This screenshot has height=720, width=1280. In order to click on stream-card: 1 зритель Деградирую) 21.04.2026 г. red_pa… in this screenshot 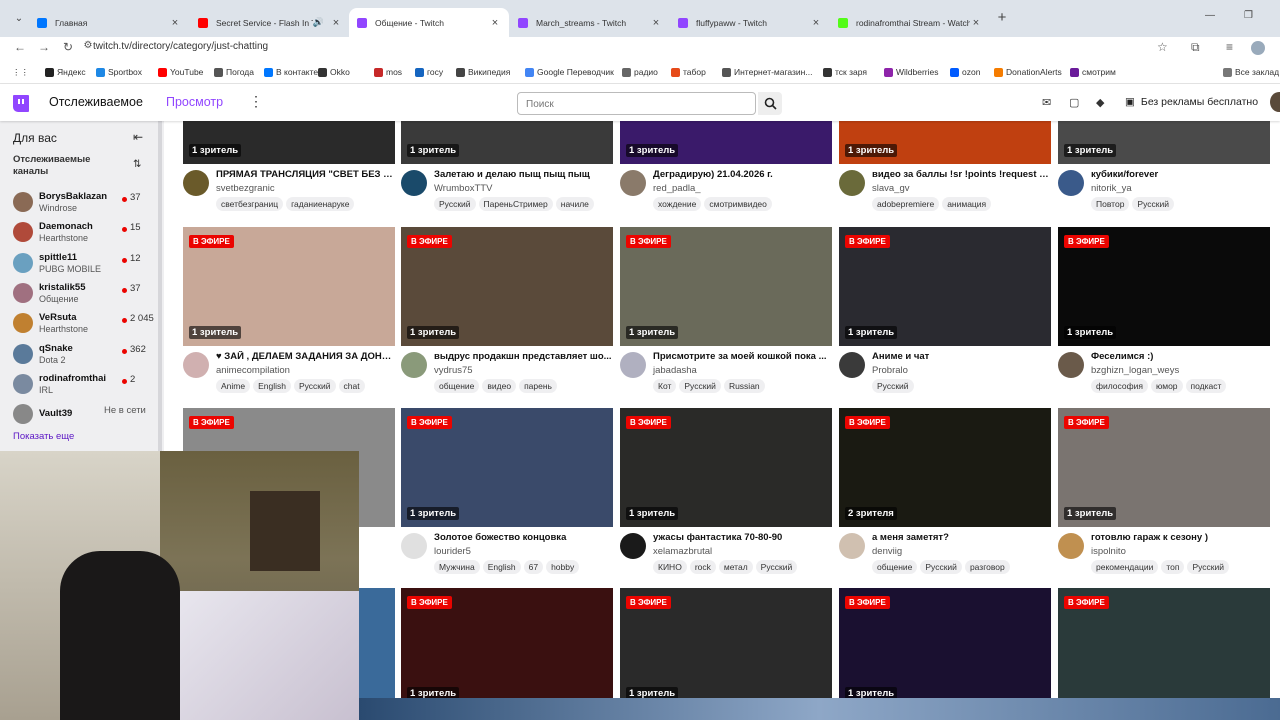, I will do `click(726, 171)`.